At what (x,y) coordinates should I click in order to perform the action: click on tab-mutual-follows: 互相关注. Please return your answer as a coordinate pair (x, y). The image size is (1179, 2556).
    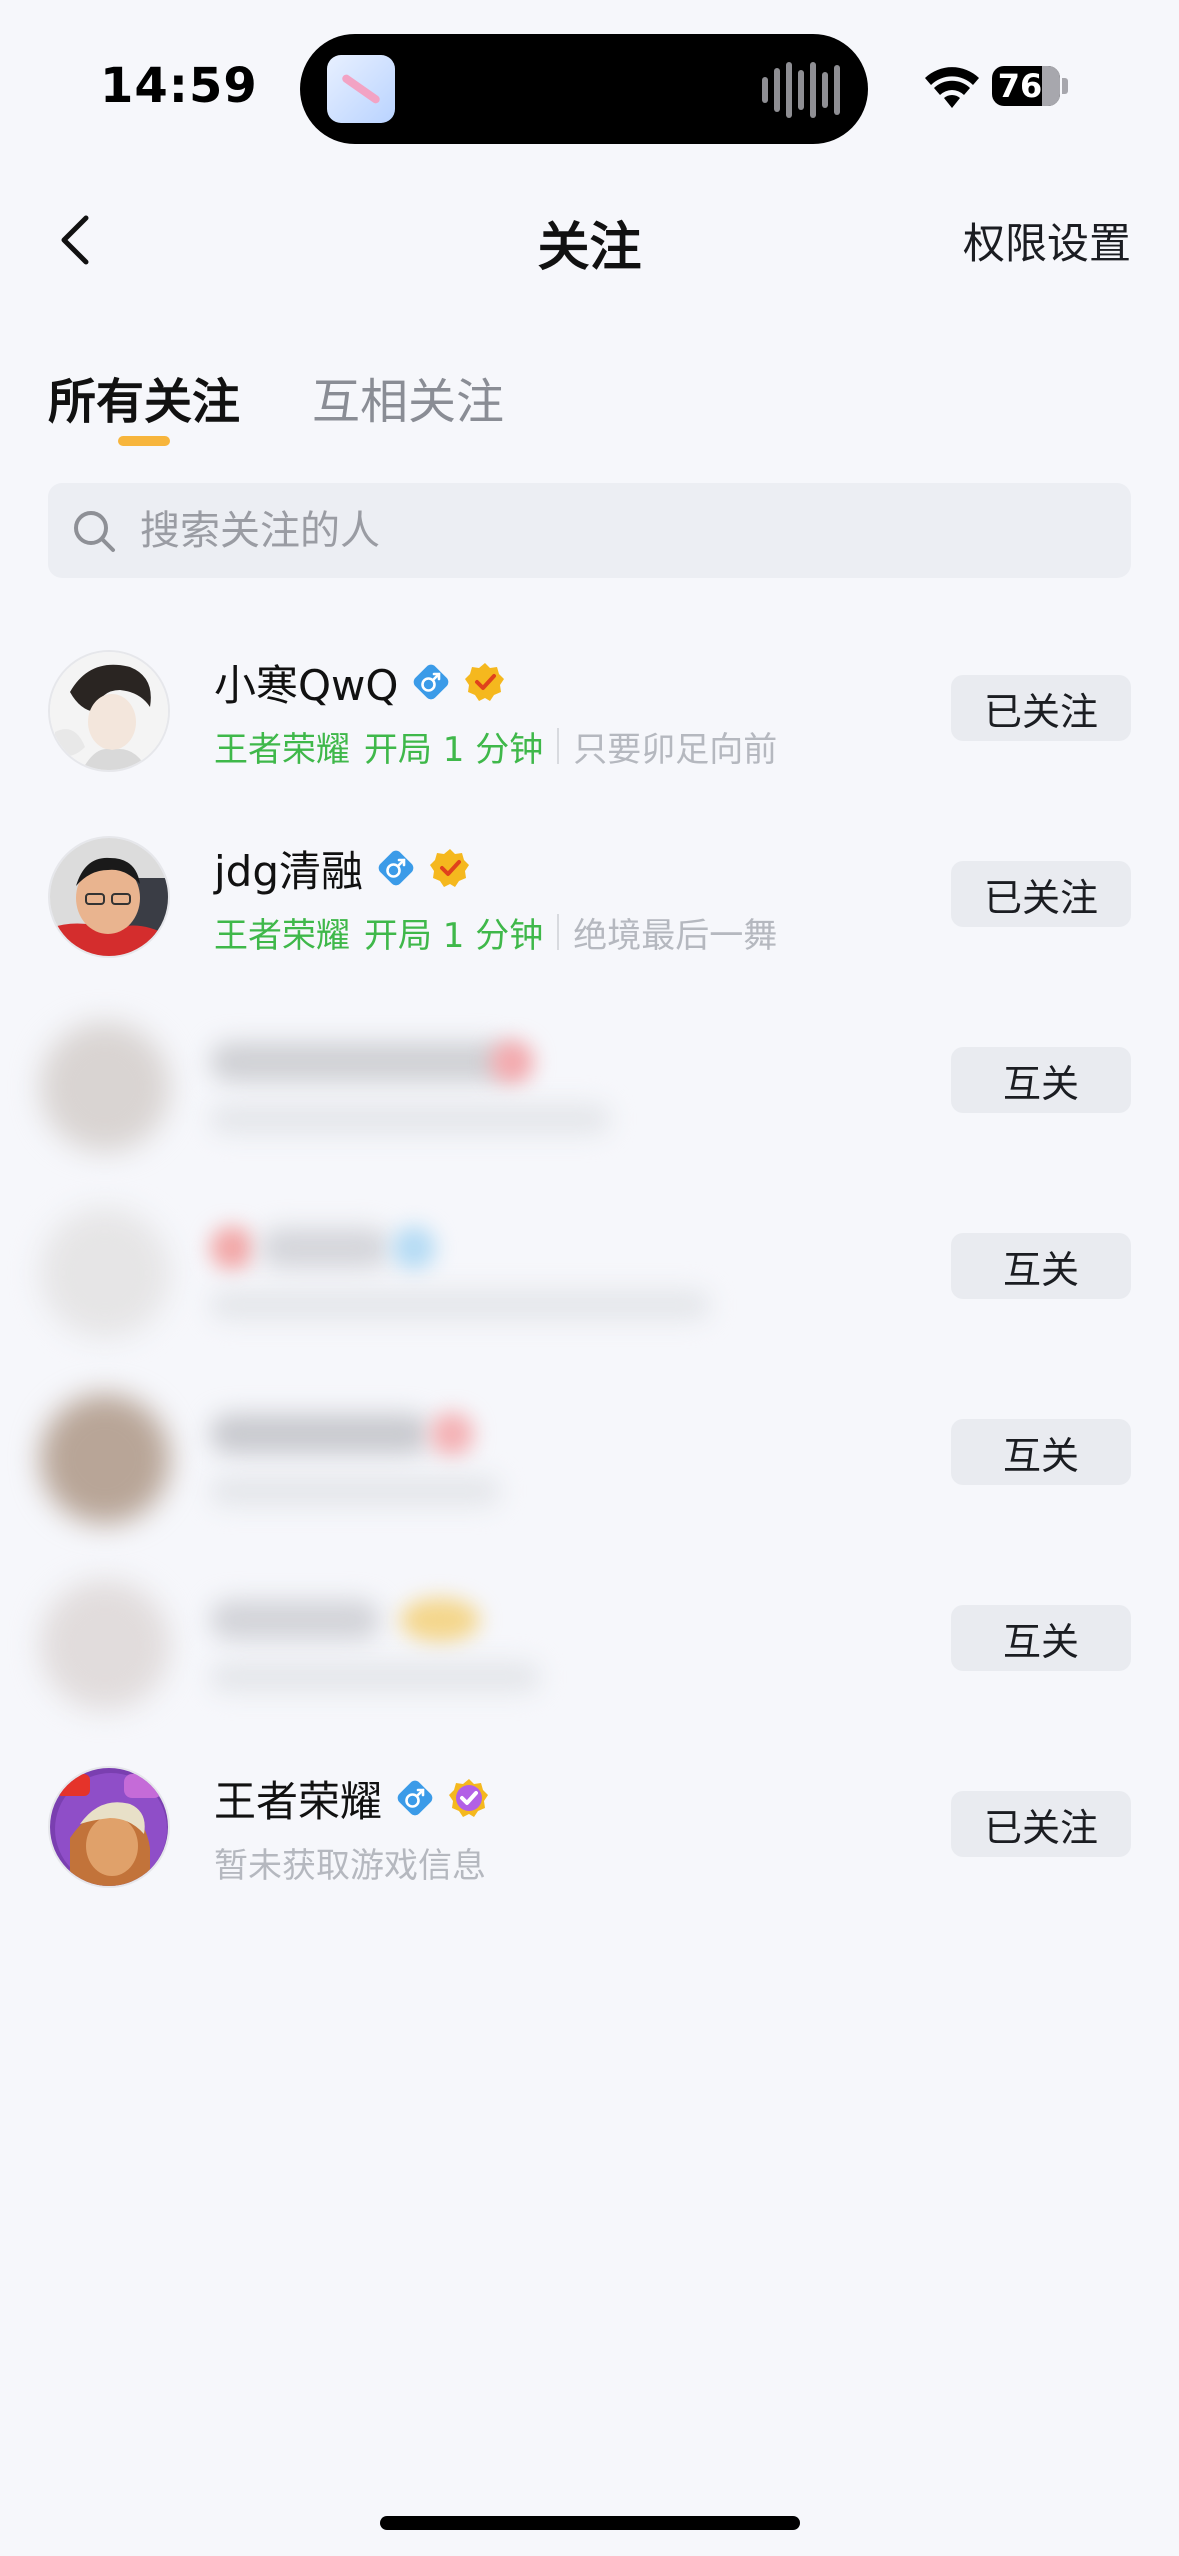
    Looking at the image, I should click on (408, 397).